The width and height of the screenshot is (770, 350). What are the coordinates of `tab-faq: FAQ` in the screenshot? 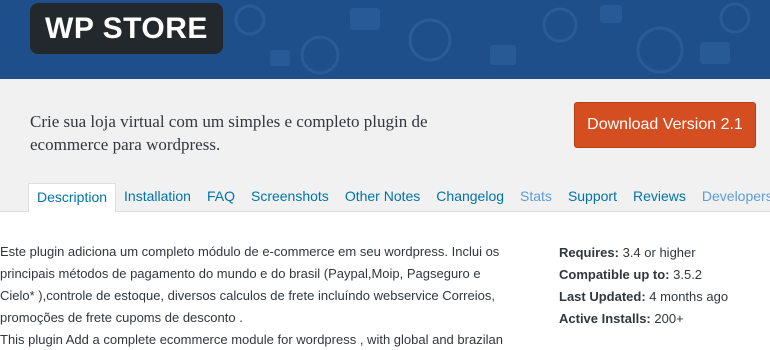 It's located at (221, 197).